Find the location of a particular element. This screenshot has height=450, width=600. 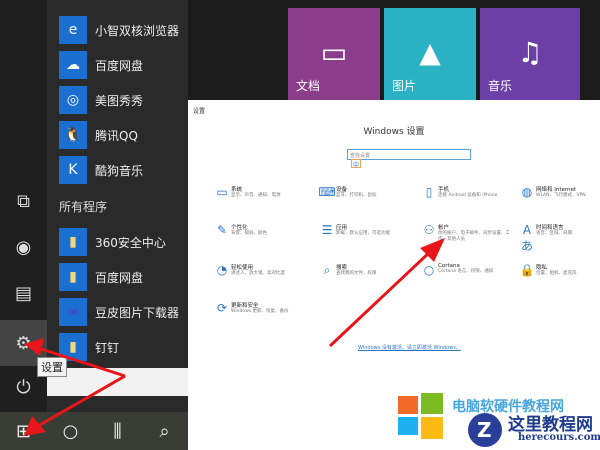

category-icon: ○ is located at coordinates (429, 270).